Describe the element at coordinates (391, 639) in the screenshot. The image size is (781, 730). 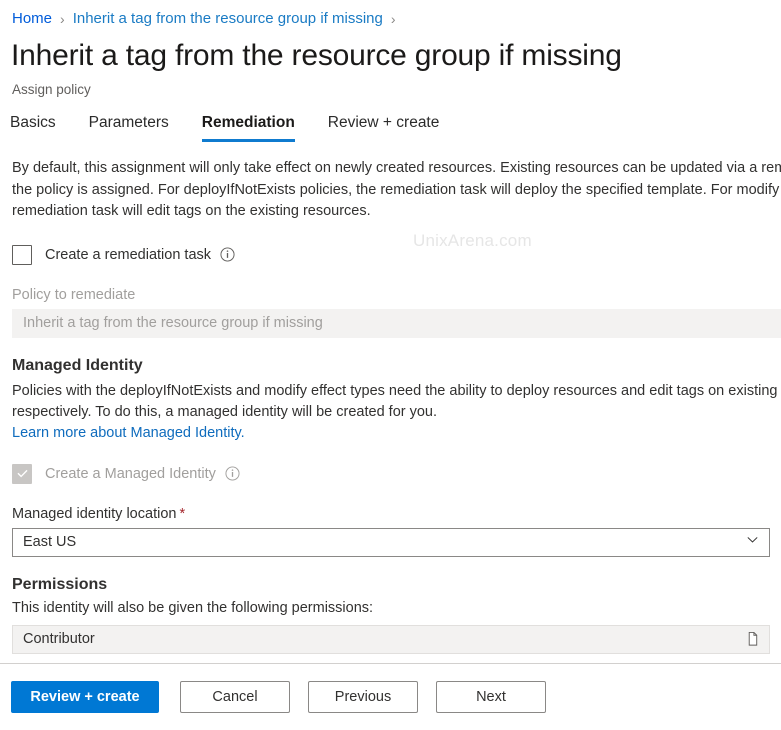
I see `permission-role-field: Contributor` at that location.